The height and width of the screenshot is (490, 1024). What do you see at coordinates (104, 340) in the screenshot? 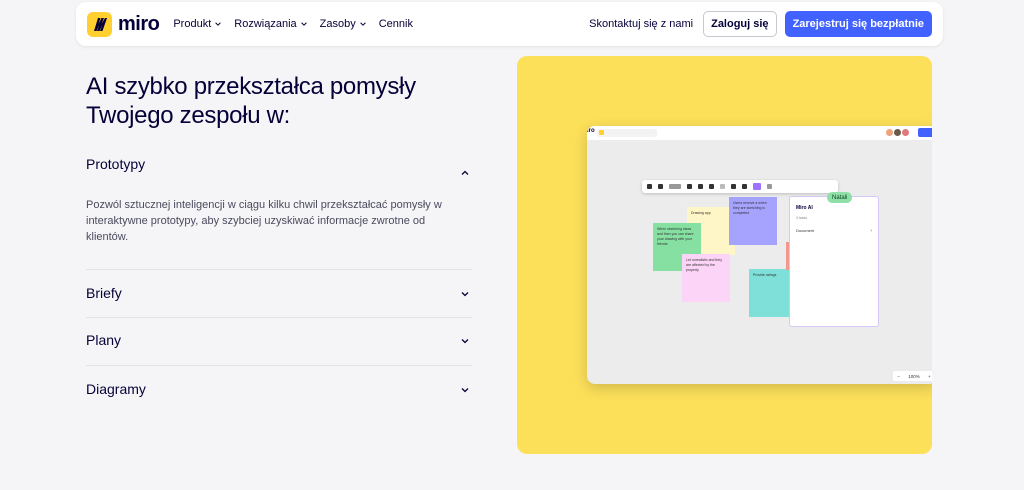
I see `accordion-title: Plany` at bounding box center [104, 340].